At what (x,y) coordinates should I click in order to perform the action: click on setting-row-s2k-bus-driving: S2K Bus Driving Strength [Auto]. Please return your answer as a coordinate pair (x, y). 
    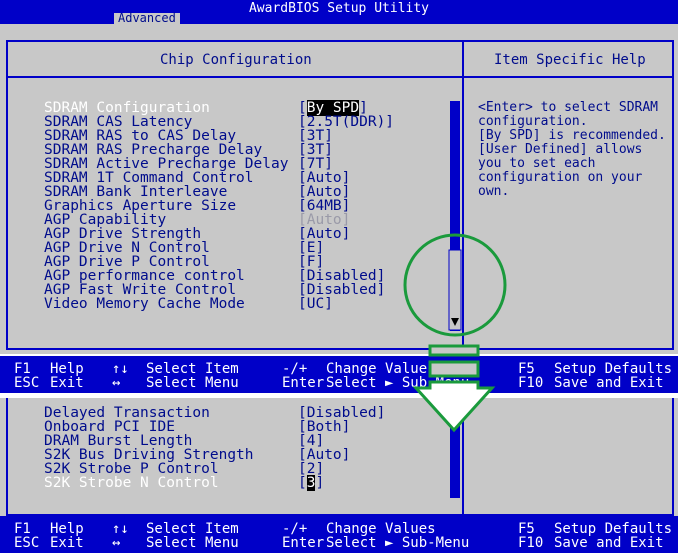
    Looking at the image, I should click on (254, 455).